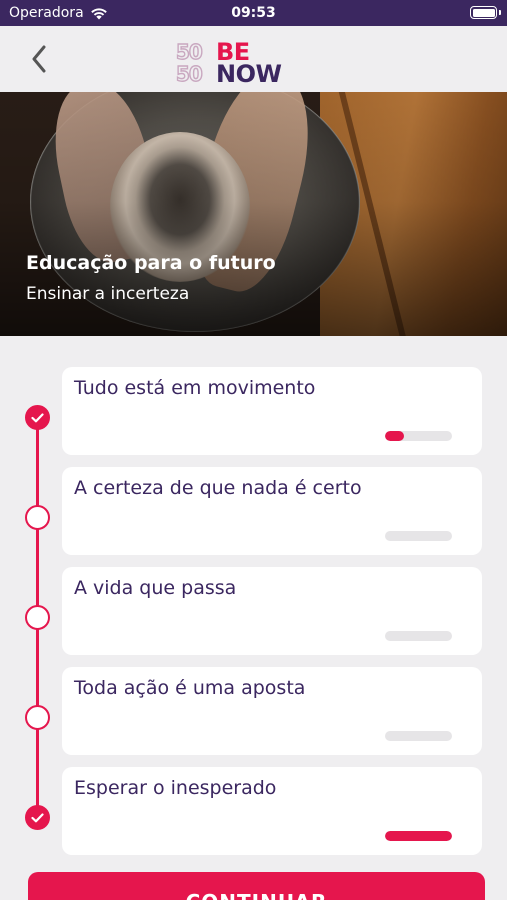 This screenshot has height=900, width=507. I want to click on continue-button: CONTINUAR, so click(256, 886).